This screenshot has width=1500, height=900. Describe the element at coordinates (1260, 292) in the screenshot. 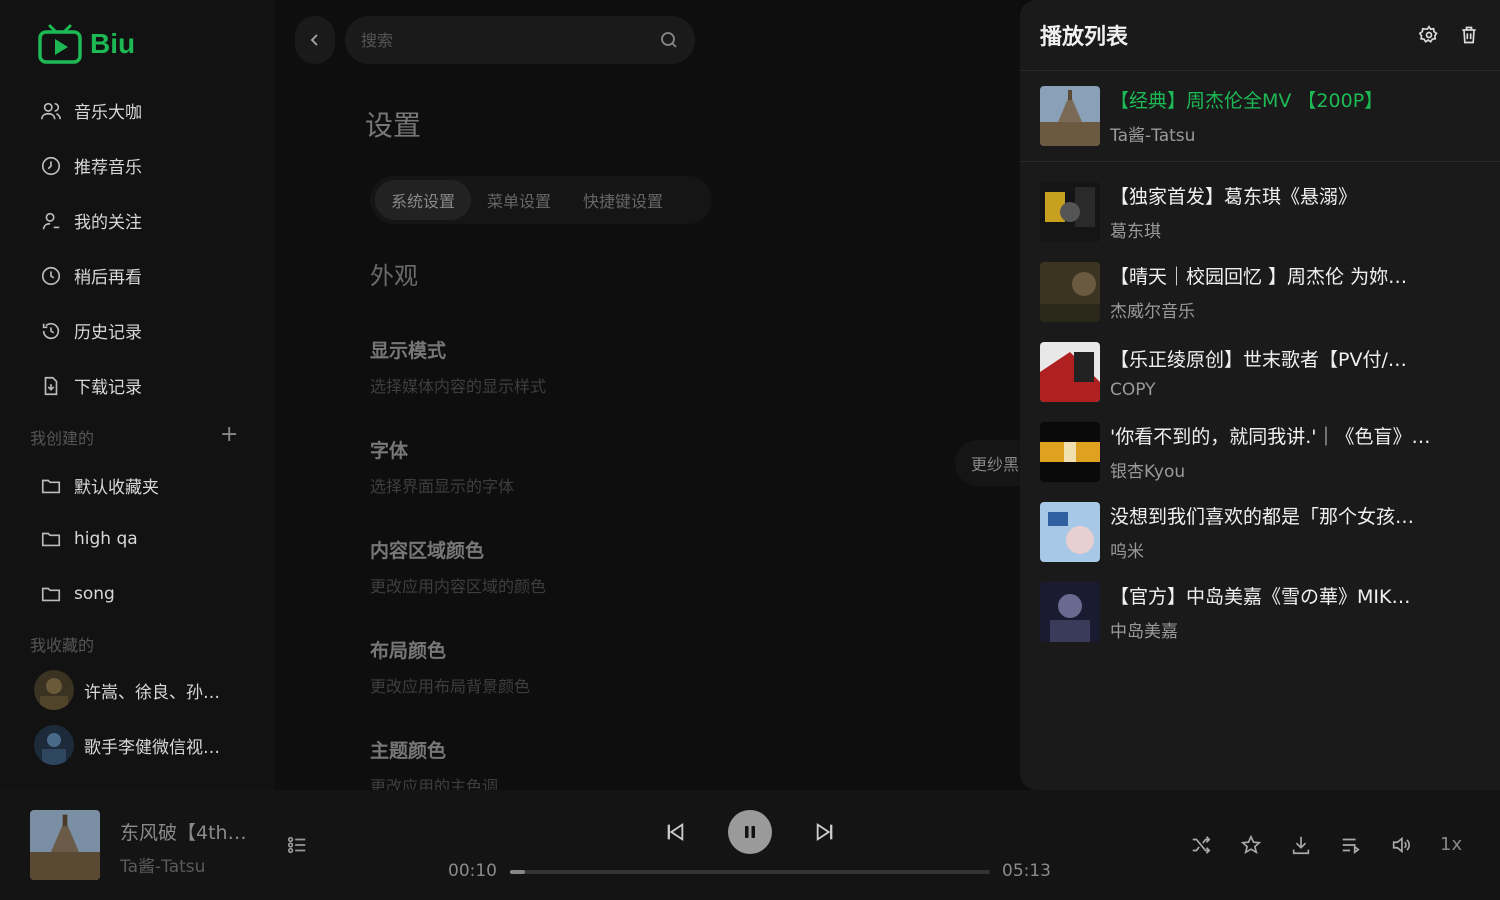

I see `playlist-item: 【晴天｜校园回忆 】周杰伦 为妳… 杰威尔音乐` at that location.